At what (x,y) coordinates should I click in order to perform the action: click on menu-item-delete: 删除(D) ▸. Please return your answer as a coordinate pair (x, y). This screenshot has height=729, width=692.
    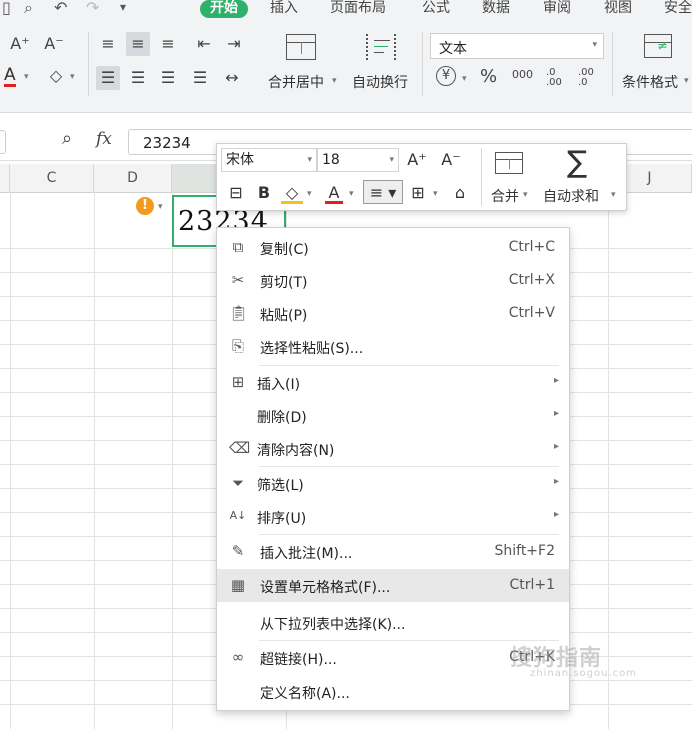
    Looking at the image, I should click on (393, 415).